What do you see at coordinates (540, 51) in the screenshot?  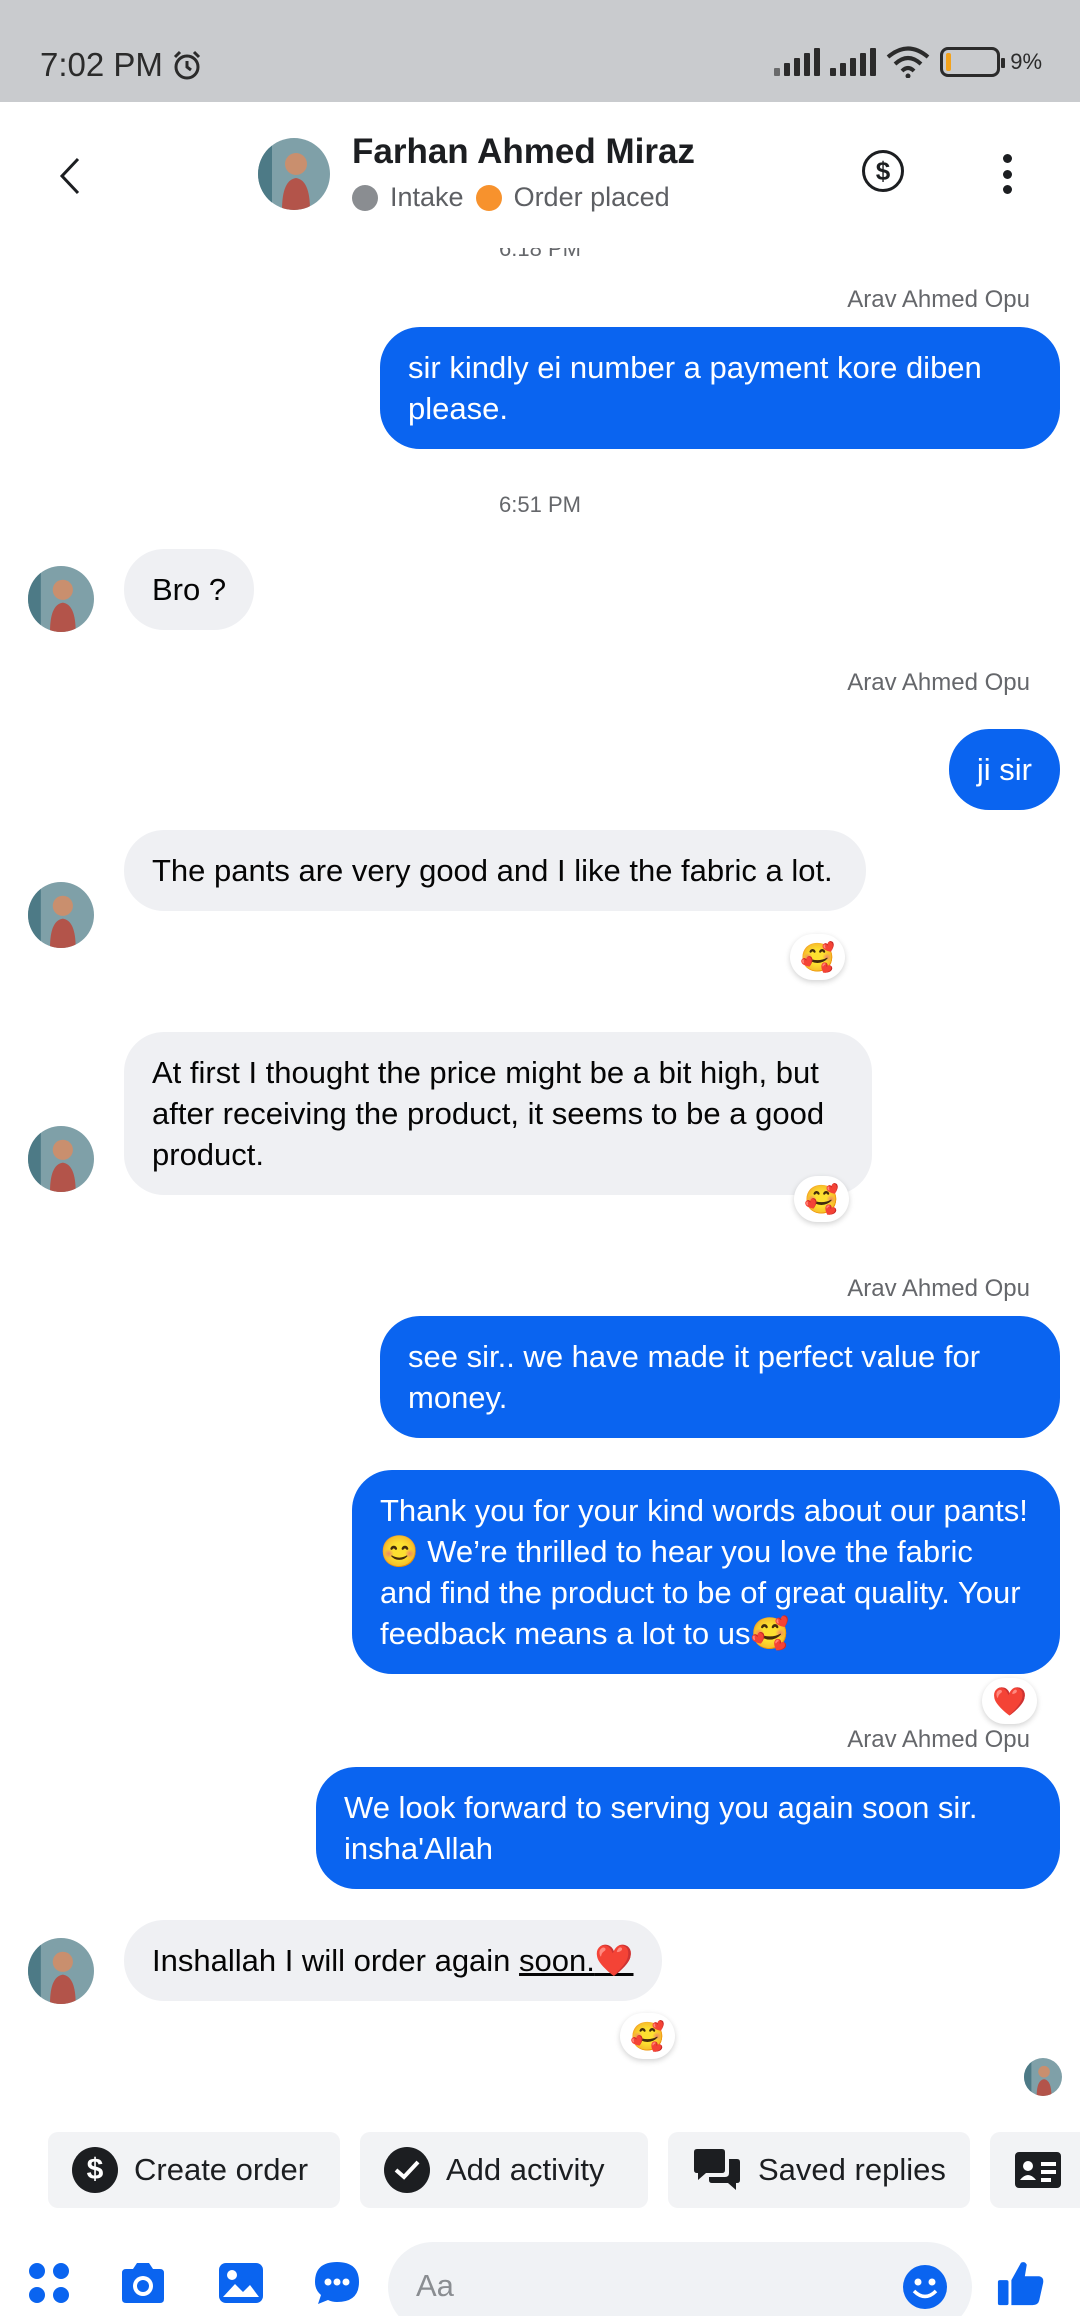 I see `status-bar: 7:02 PM 9%` at bounding box center [540, 51].